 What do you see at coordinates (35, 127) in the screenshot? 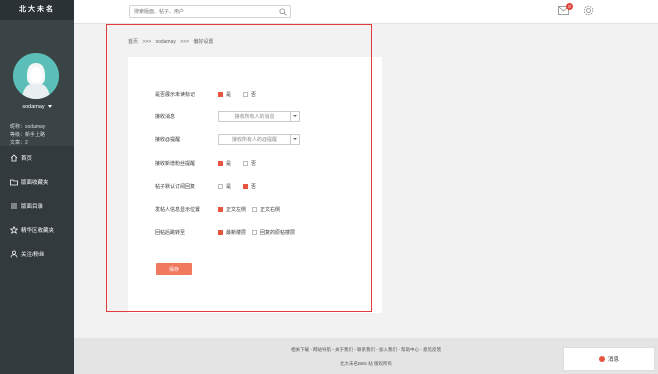
I see `nickname-value: sodamay` at bounding box center [35, 127].